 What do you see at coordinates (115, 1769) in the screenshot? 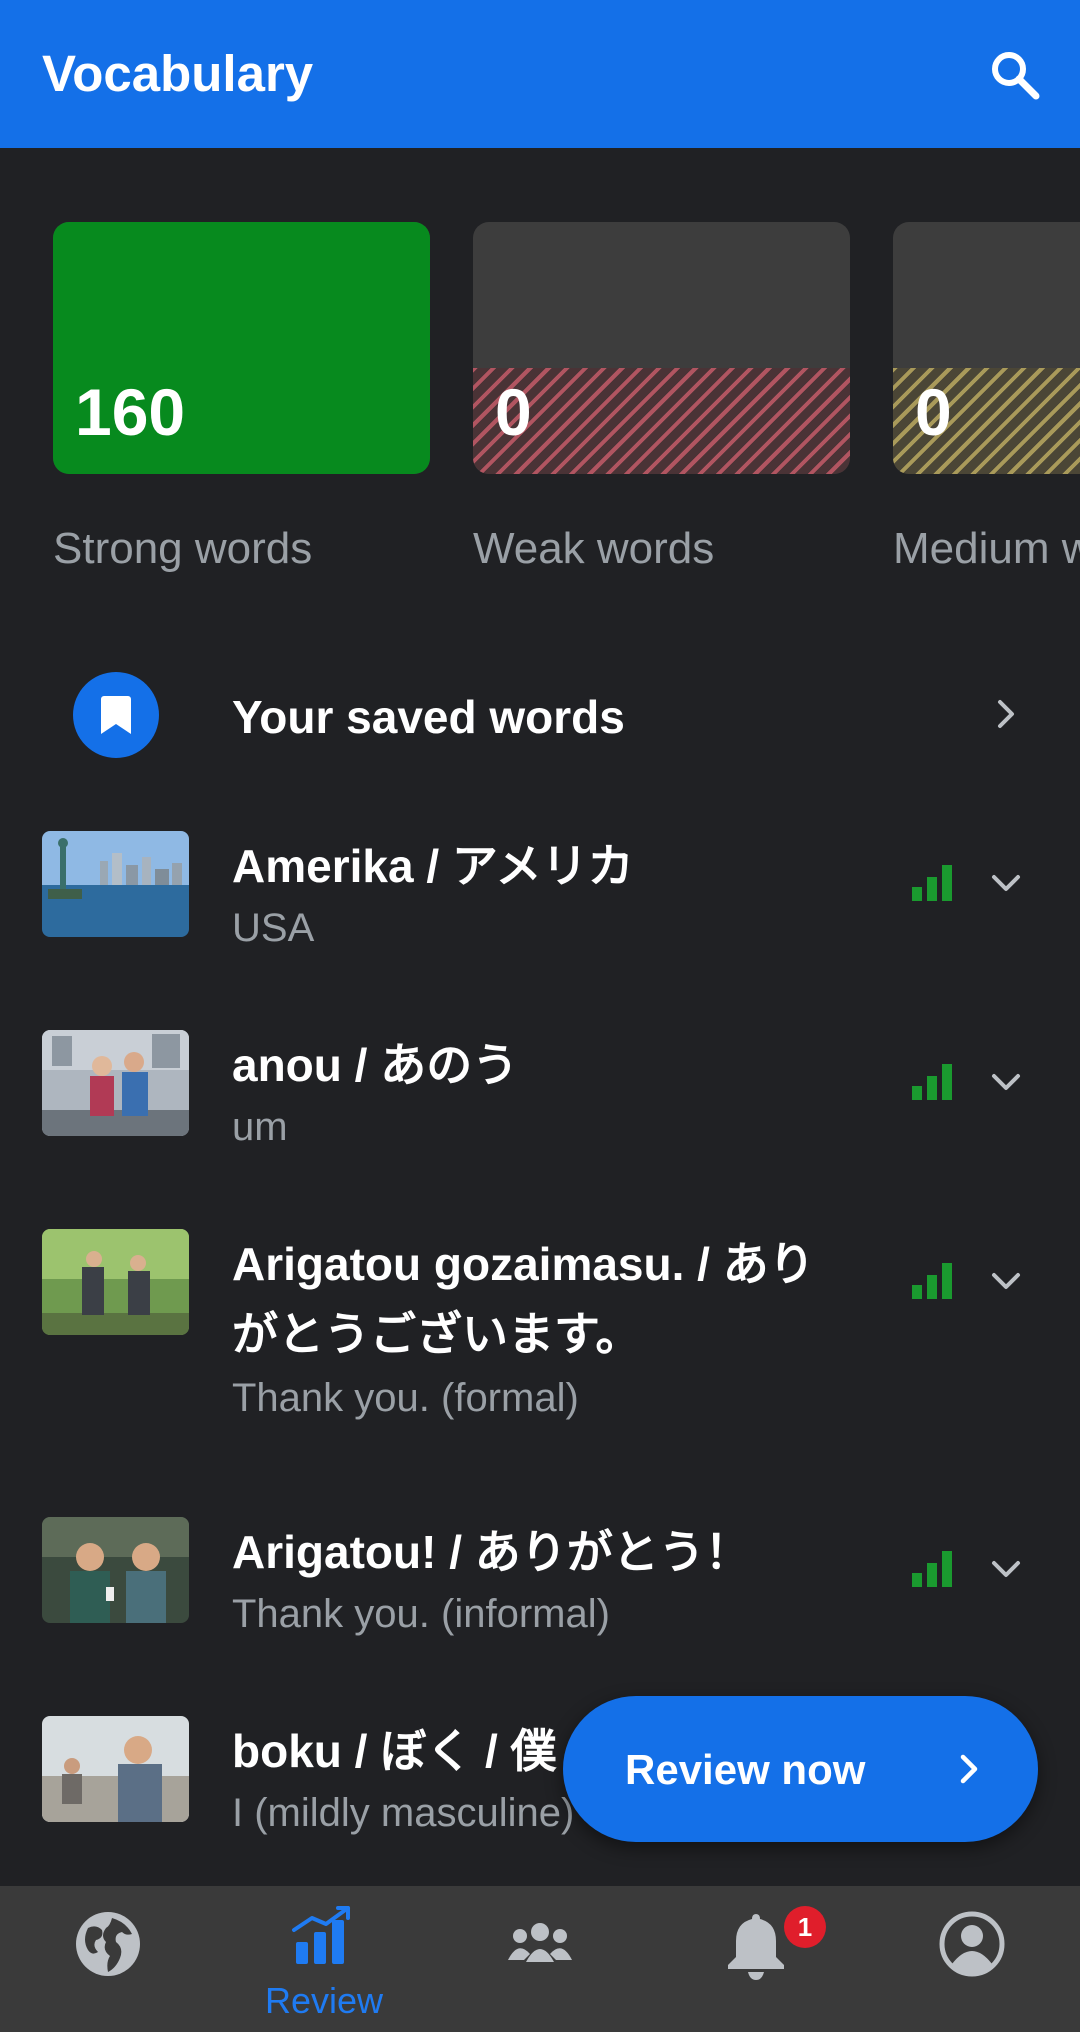
I see `word-image-boku` at bounding box center [115, 1769].